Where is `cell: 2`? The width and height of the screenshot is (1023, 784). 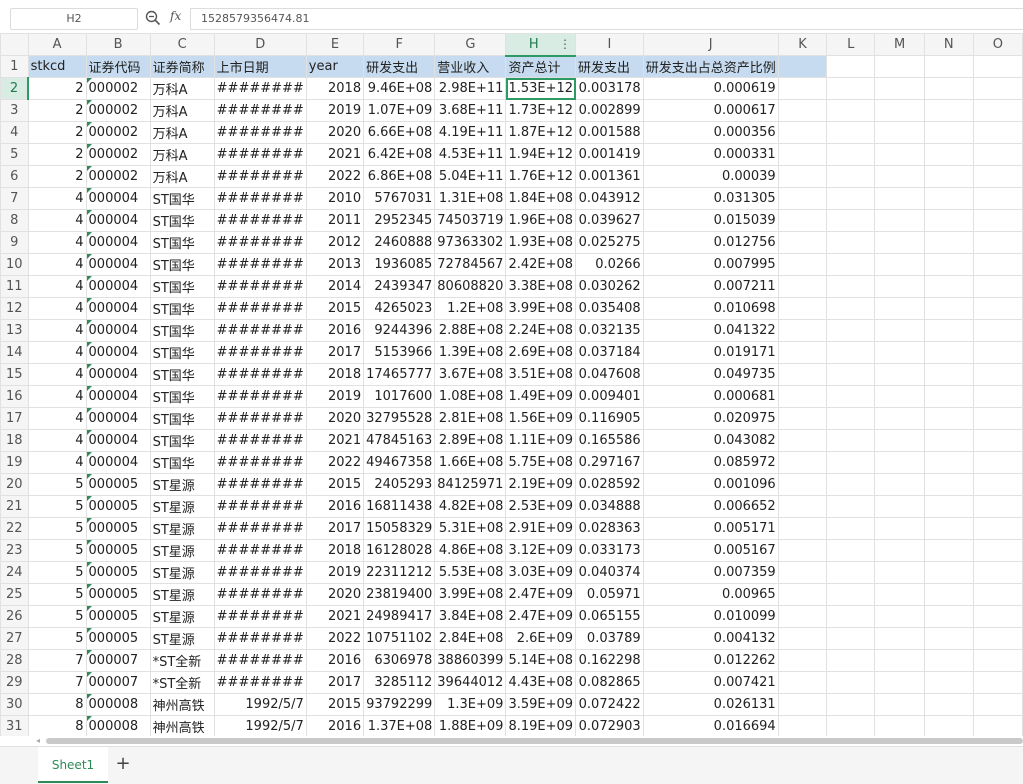
cell: 2 is located at coordinates (57, 110).